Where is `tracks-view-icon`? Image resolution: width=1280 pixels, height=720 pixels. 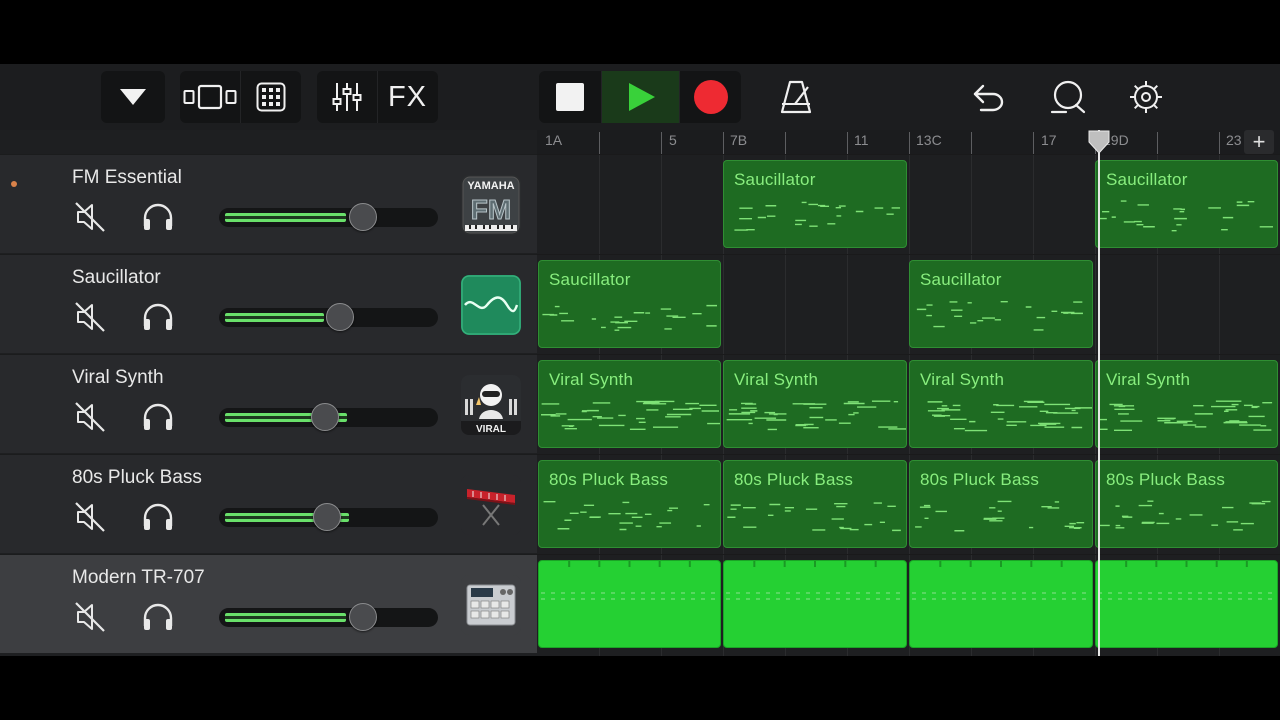 tracks-view-icon is located at coordinates (210, 97).